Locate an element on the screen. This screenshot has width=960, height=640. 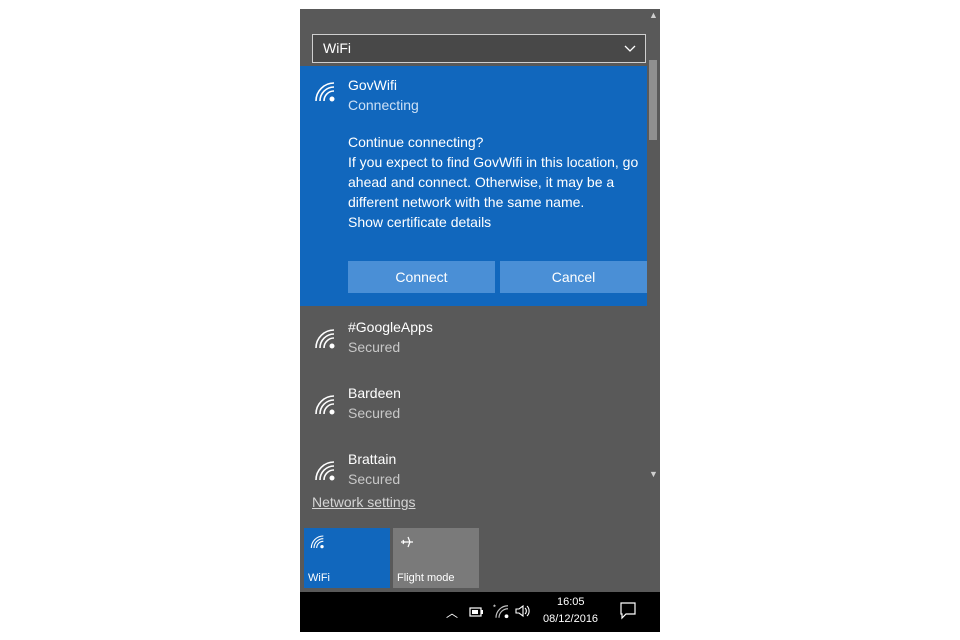
connect-button: Connect is located at coordinates (421, 277).